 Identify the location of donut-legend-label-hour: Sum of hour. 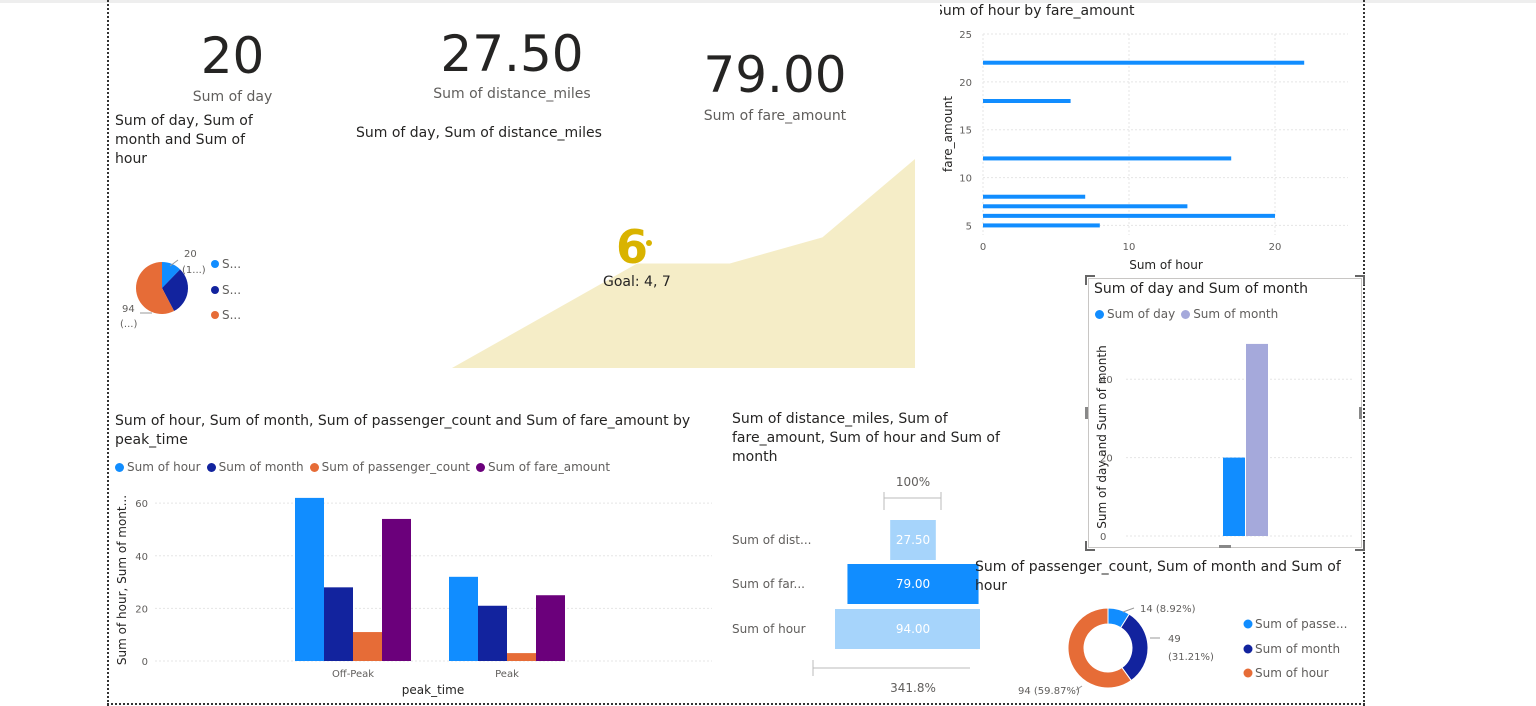
(1292, 673).